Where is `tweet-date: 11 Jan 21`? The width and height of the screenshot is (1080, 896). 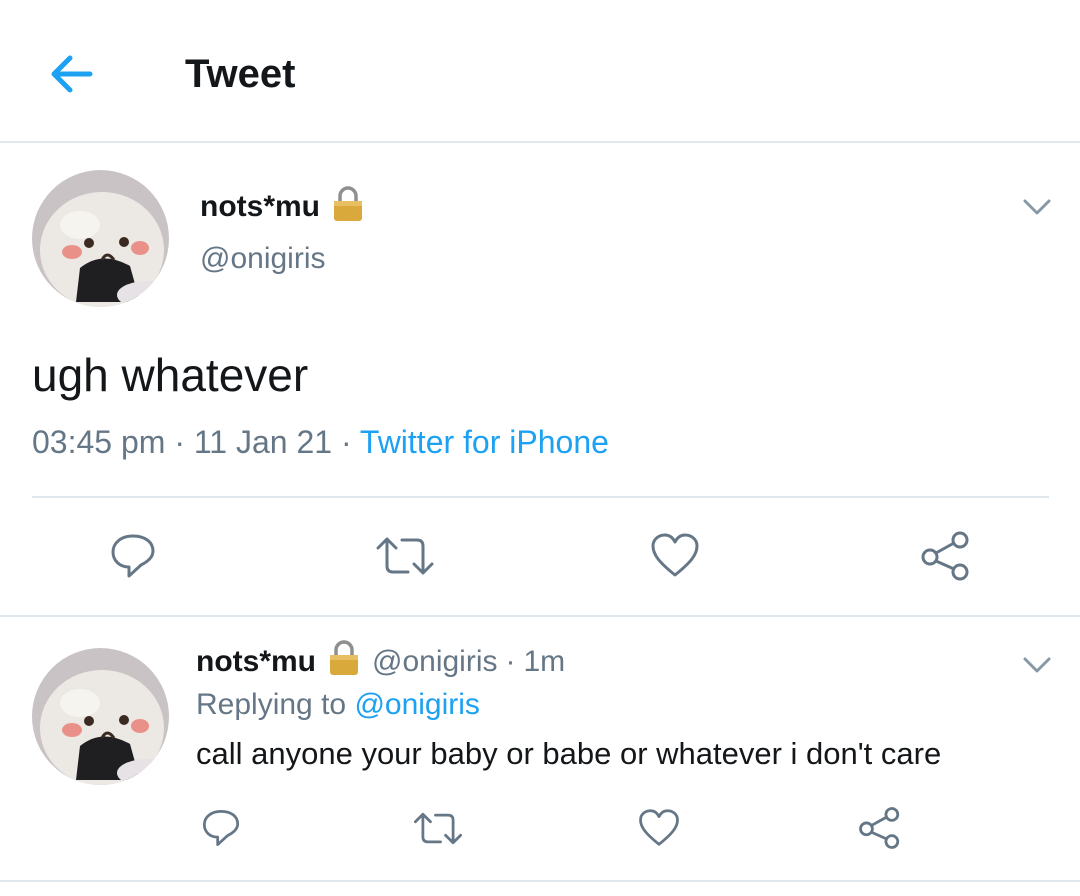
tweet-date: 11 Jan 21 is located at coordinates (263, 442).